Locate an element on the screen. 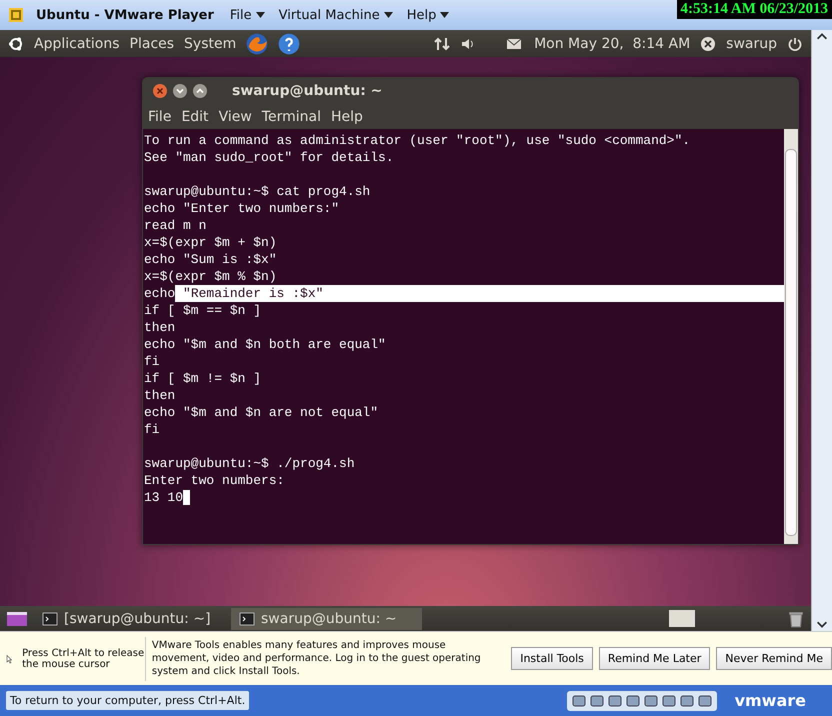  browser-icon is located at coordinates (257, 43).